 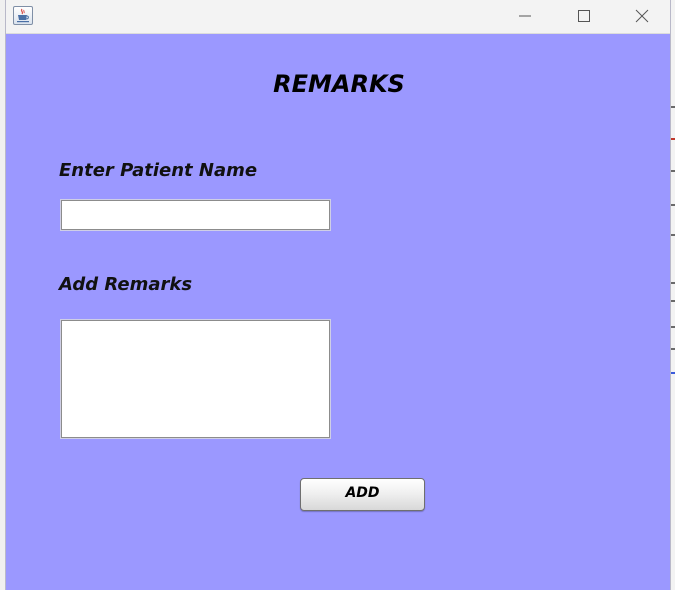 I want to click on minimize-button, so click(x=525, y=16).